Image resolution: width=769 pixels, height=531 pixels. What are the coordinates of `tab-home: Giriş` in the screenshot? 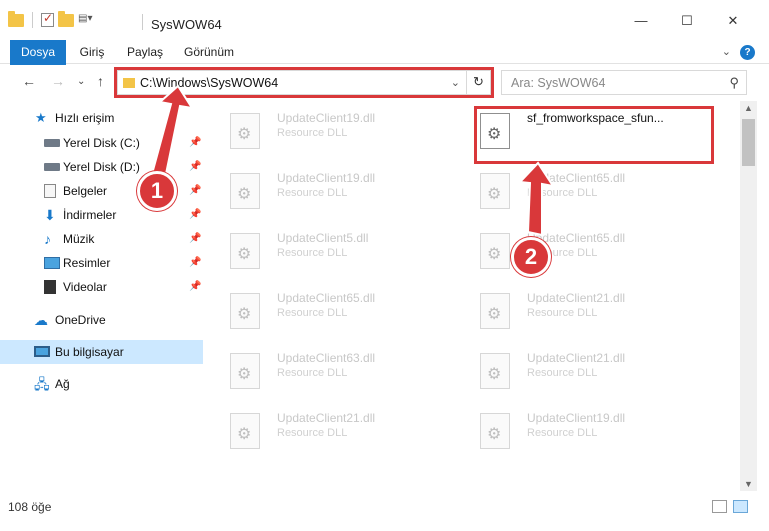 It's located at (92, 52).